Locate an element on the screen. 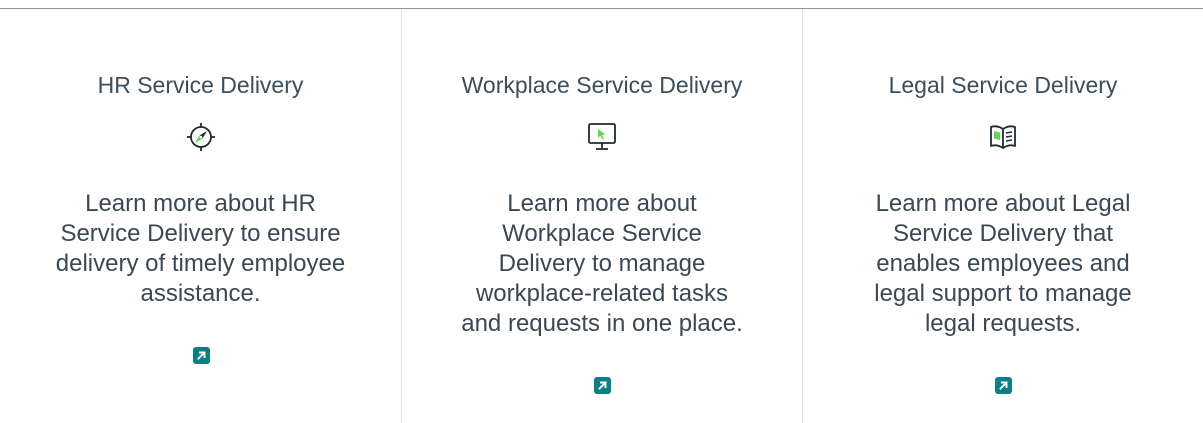 This screenshot has width=1203, height=423. card-title: Legal Service Delivery is located at coordinates (1003, 85).